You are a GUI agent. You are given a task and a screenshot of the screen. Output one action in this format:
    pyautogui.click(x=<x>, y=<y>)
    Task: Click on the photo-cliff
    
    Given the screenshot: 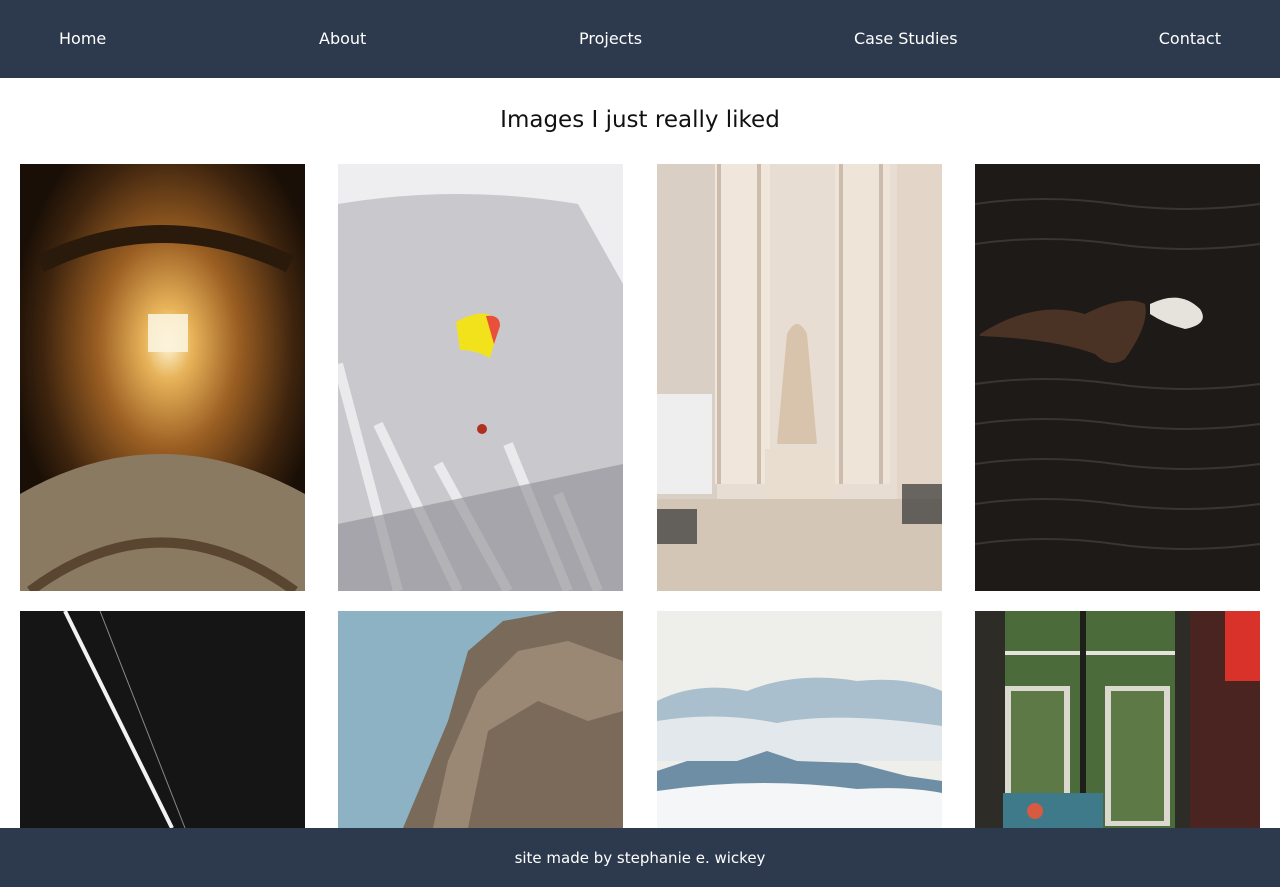 What is the action you would take?
    pyautogui.click(x=480, y=719)
    